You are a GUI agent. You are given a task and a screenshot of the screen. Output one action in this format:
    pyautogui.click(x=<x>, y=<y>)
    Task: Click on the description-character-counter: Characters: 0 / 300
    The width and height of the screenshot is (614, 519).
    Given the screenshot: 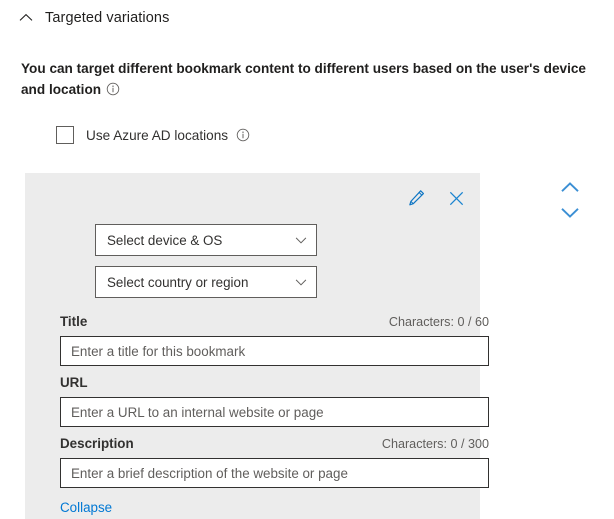 What is the action you would take?
    pyautogui.click(x=435, y=444)
    